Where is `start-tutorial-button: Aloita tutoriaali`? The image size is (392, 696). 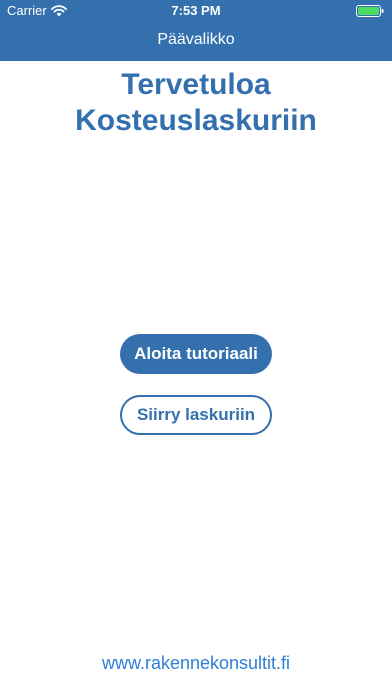
start-tutorial-button: Aloita tutoriaali is located at coordinates (196, 354).